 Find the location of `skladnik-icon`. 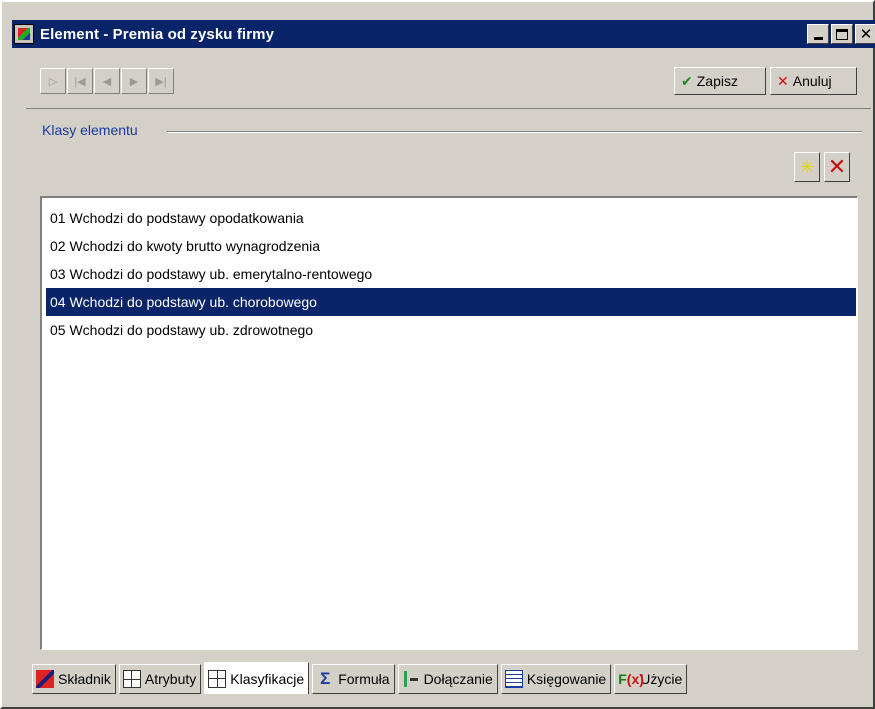

skladnik-icon is located at coordinates (45, 679).